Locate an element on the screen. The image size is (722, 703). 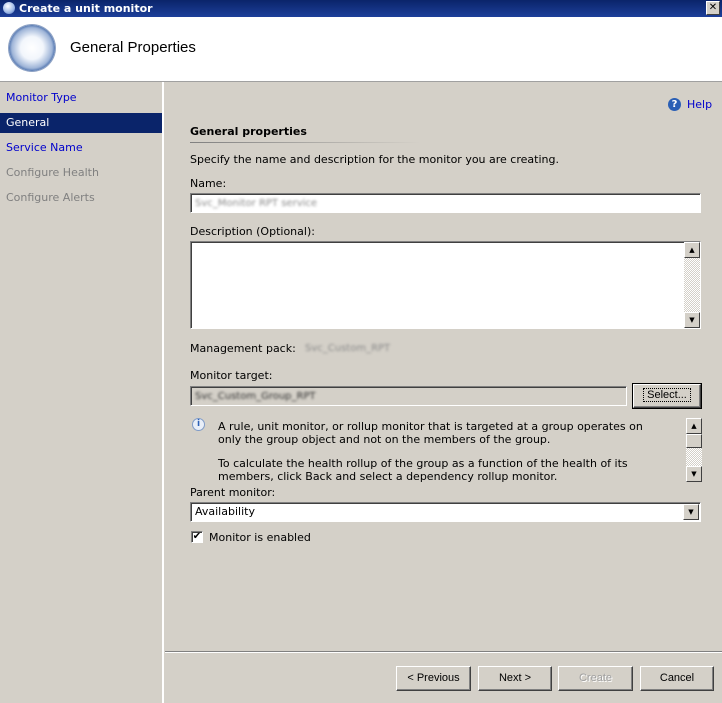
wizard-header: General Properties is located at coordinates (361, 49).